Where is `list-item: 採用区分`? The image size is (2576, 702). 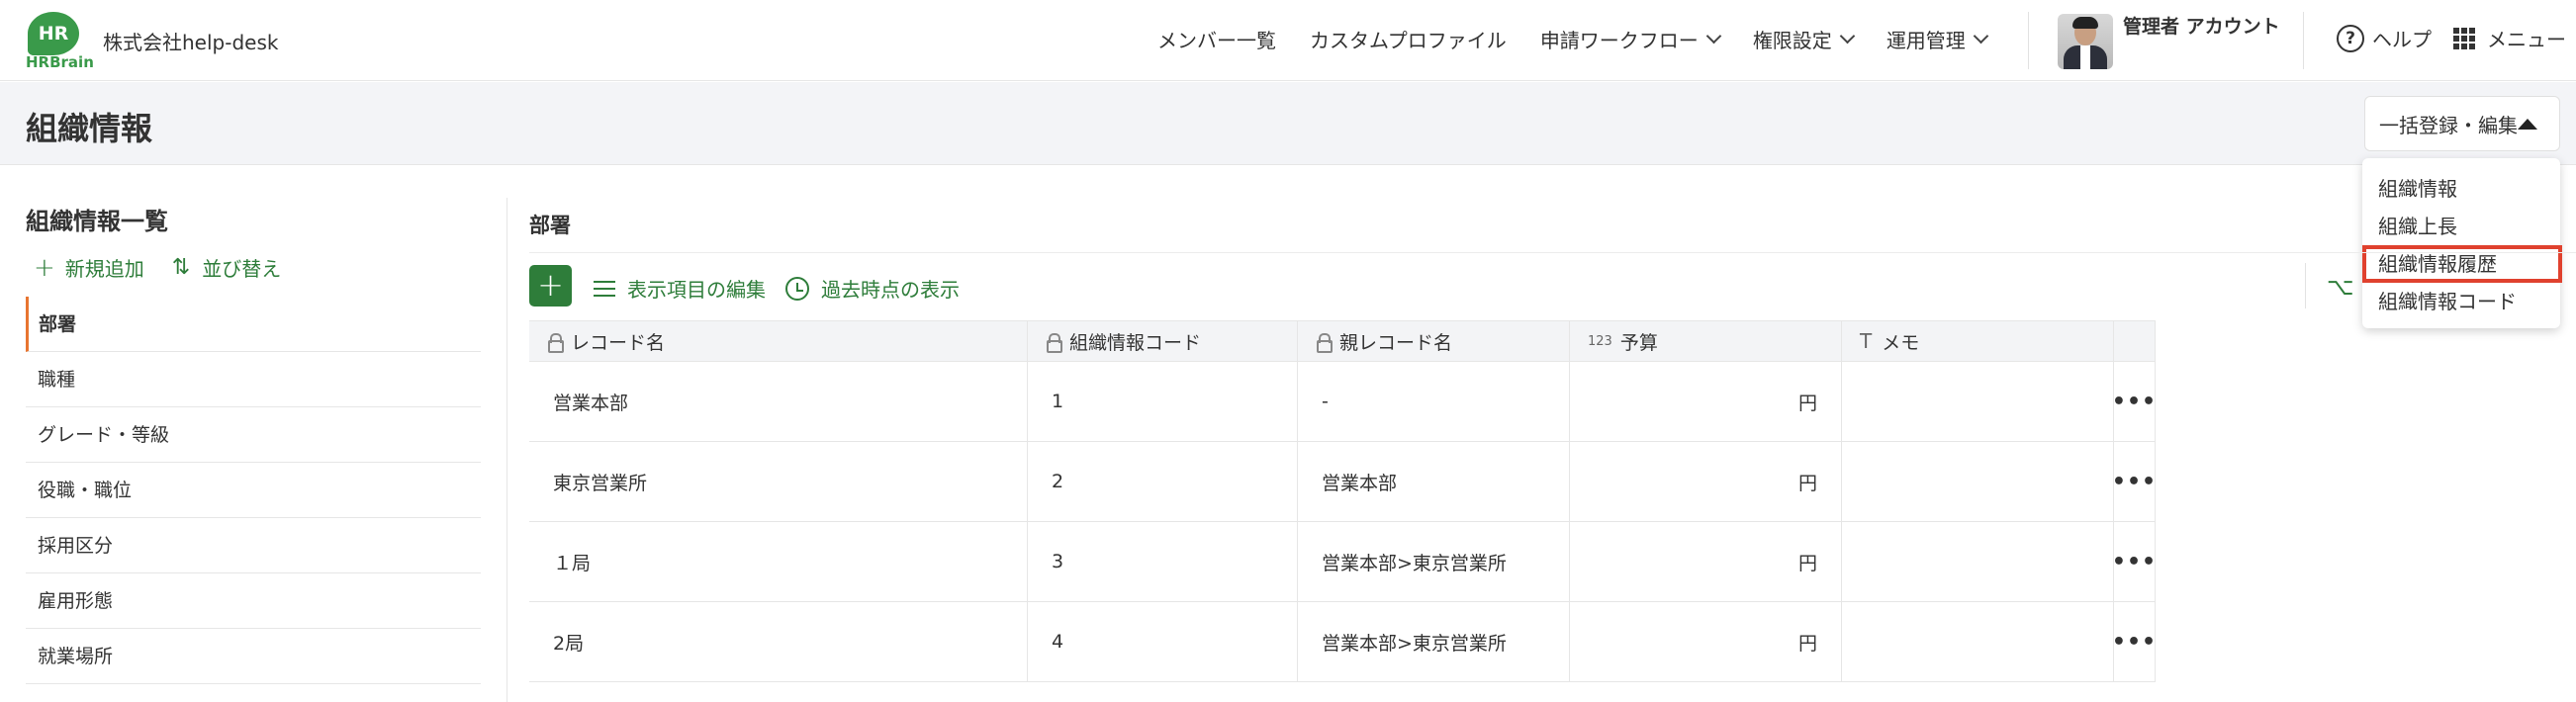
list-item: 採用区分 is located at coordinates (253, 545).